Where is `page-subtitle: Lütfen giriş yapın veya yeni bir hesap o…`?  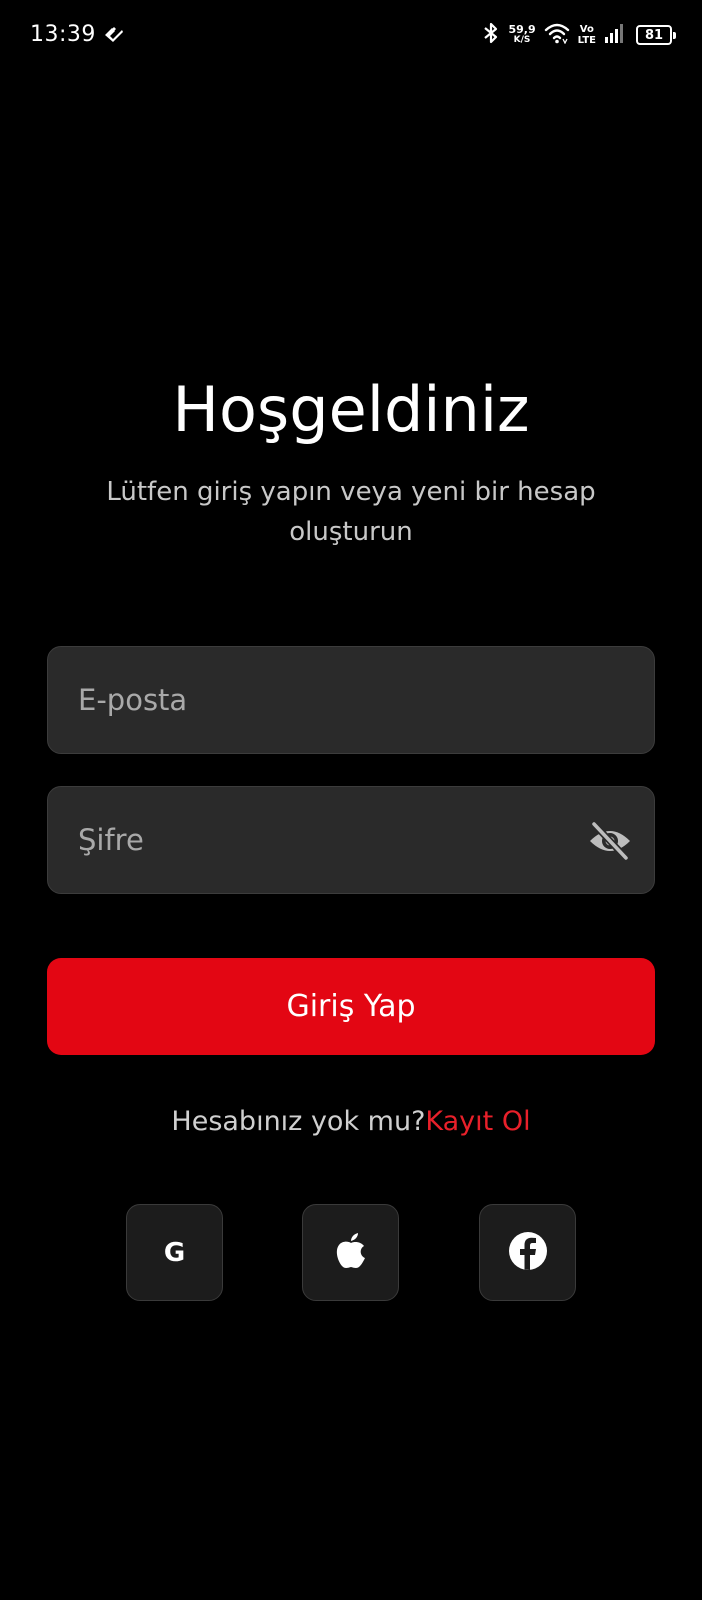 page-subtitle: Lütfen giriş yapın veya yeni bir hesap o… is located at coordinates (351, 512).